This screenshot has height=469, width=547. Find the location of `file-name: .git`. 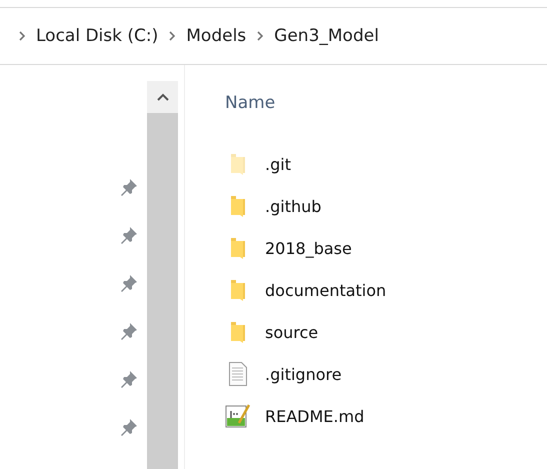

file-name: .git is located at coordinates (278, 164).